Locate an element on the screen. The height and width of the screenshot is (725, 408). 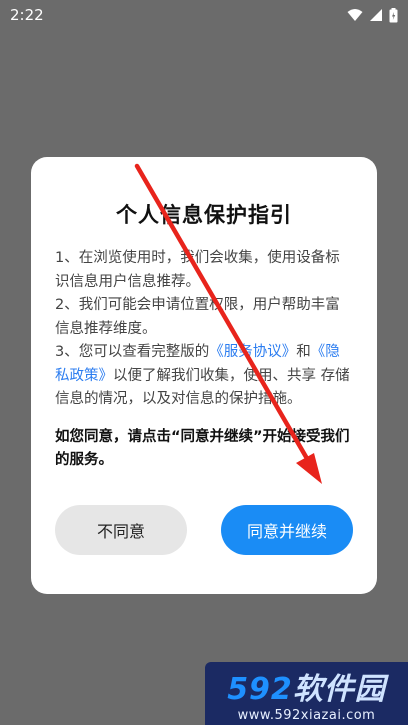
policy-item-3-and: 和 is located at coordinates (303, 352).